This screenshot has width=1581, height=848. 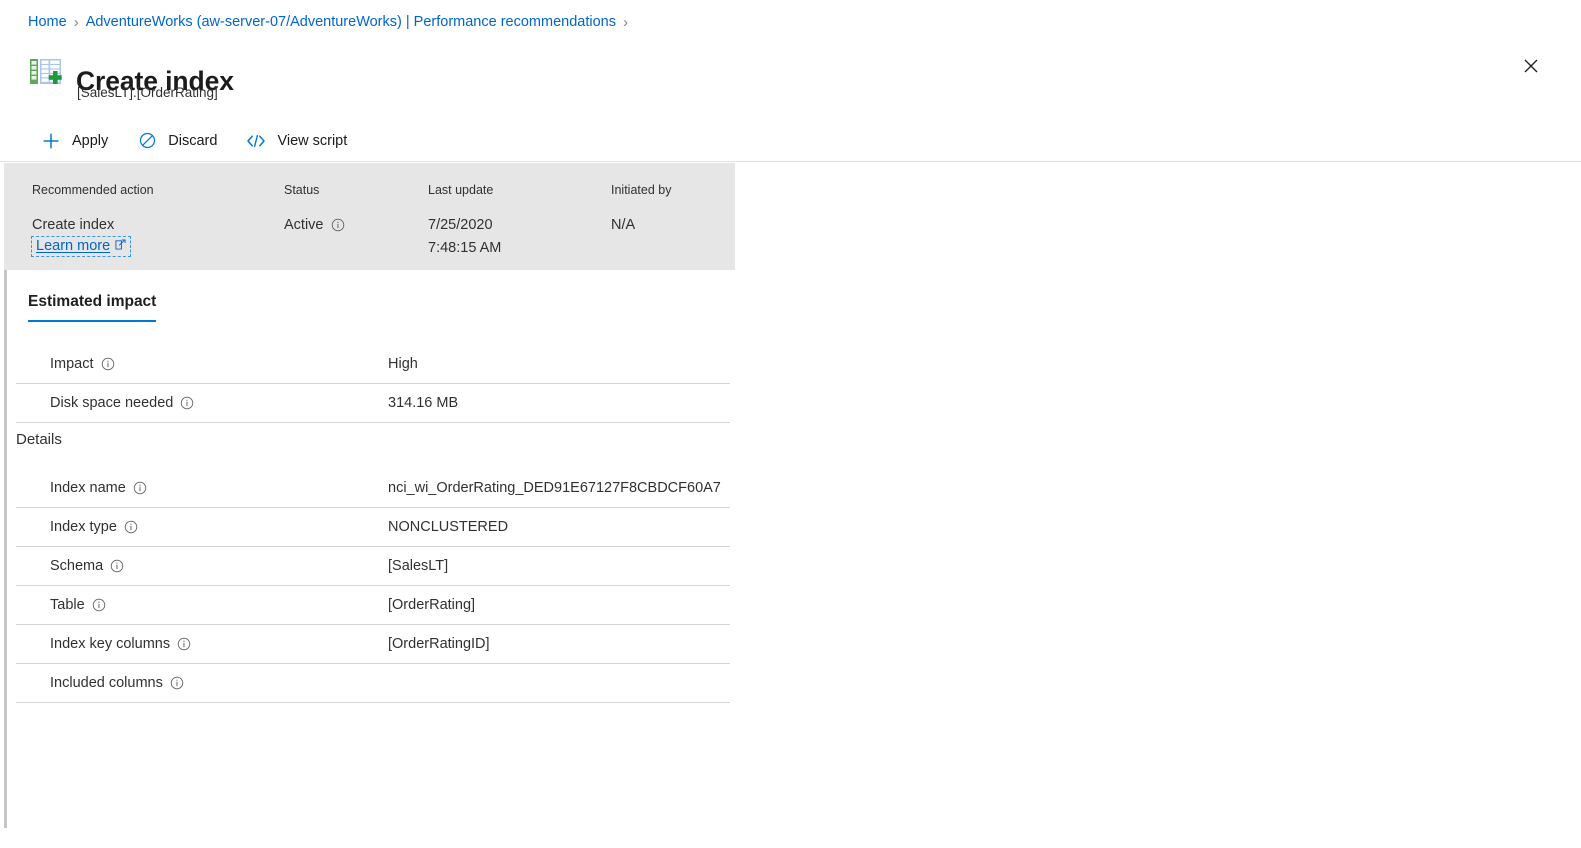 I want to click on info-icon-schema, so click(x=117, y=566).